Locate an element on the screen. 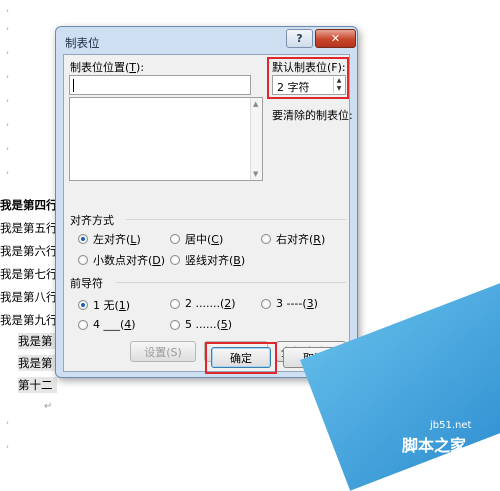 This screenshot has height=491, width=500. tab-position-list: ▲ ▼ is located at coordinates (166, 139).